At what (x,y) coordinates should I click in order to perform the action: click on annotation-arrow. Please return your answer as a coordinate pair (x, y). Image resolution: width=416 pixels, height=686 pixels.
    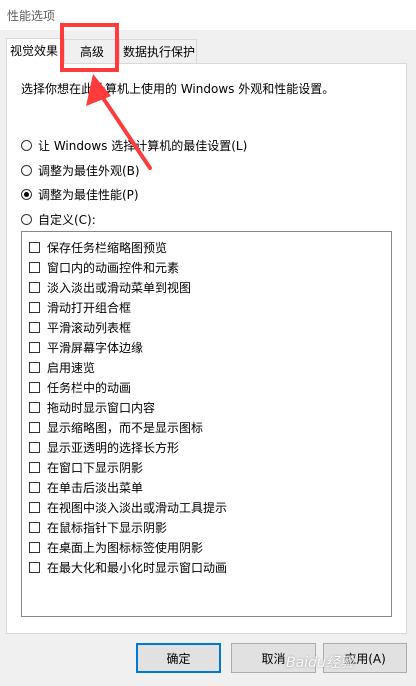
    Looking at the image, I should click on (119, 122).